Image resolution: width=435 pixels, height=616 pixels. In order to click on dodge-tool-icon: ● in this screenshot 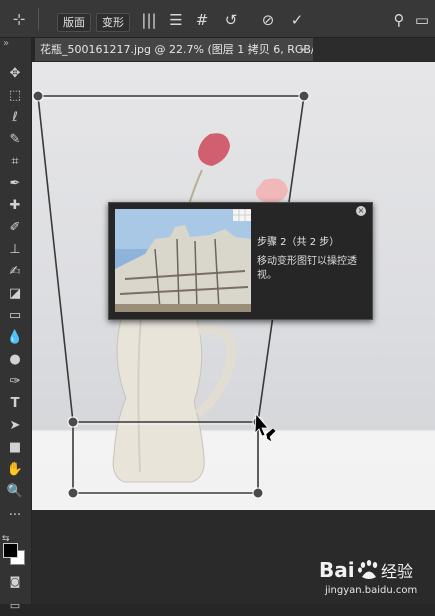, I will do `click(15, 360)`.